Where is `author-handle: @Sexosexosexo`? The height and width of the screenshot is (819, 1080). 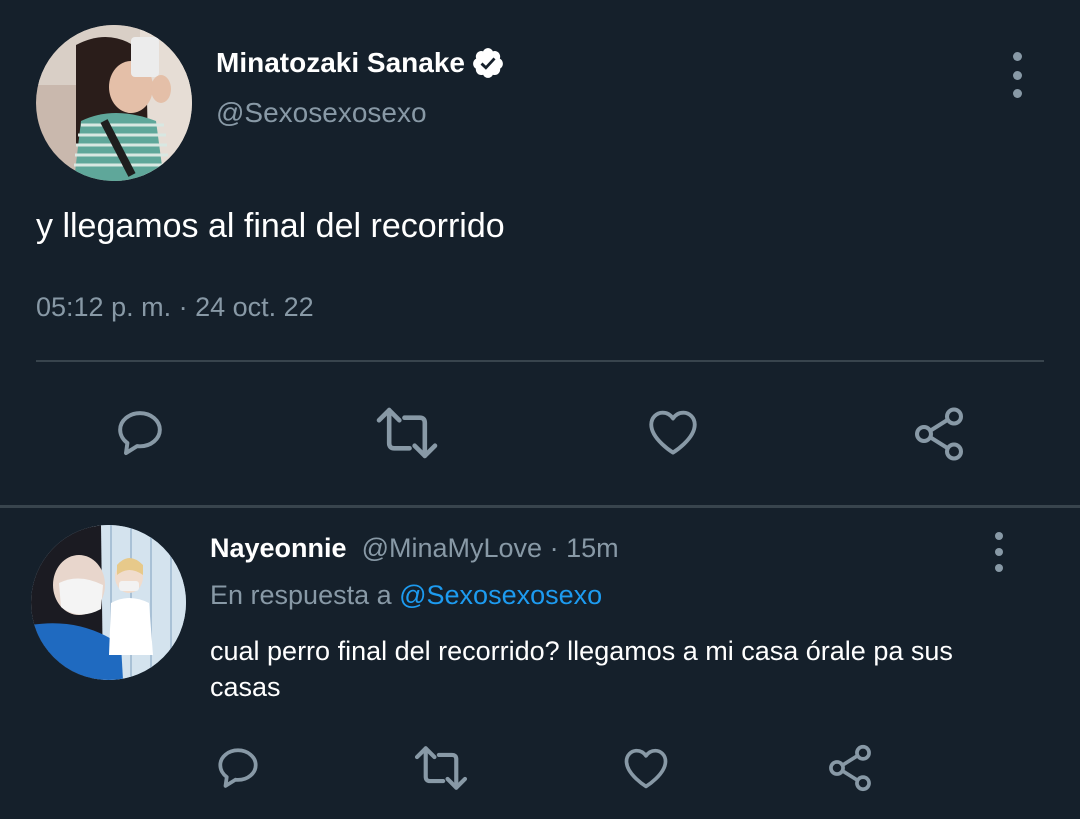 author-handle: @Sexosexosexo is located at coordinates (321, 113).